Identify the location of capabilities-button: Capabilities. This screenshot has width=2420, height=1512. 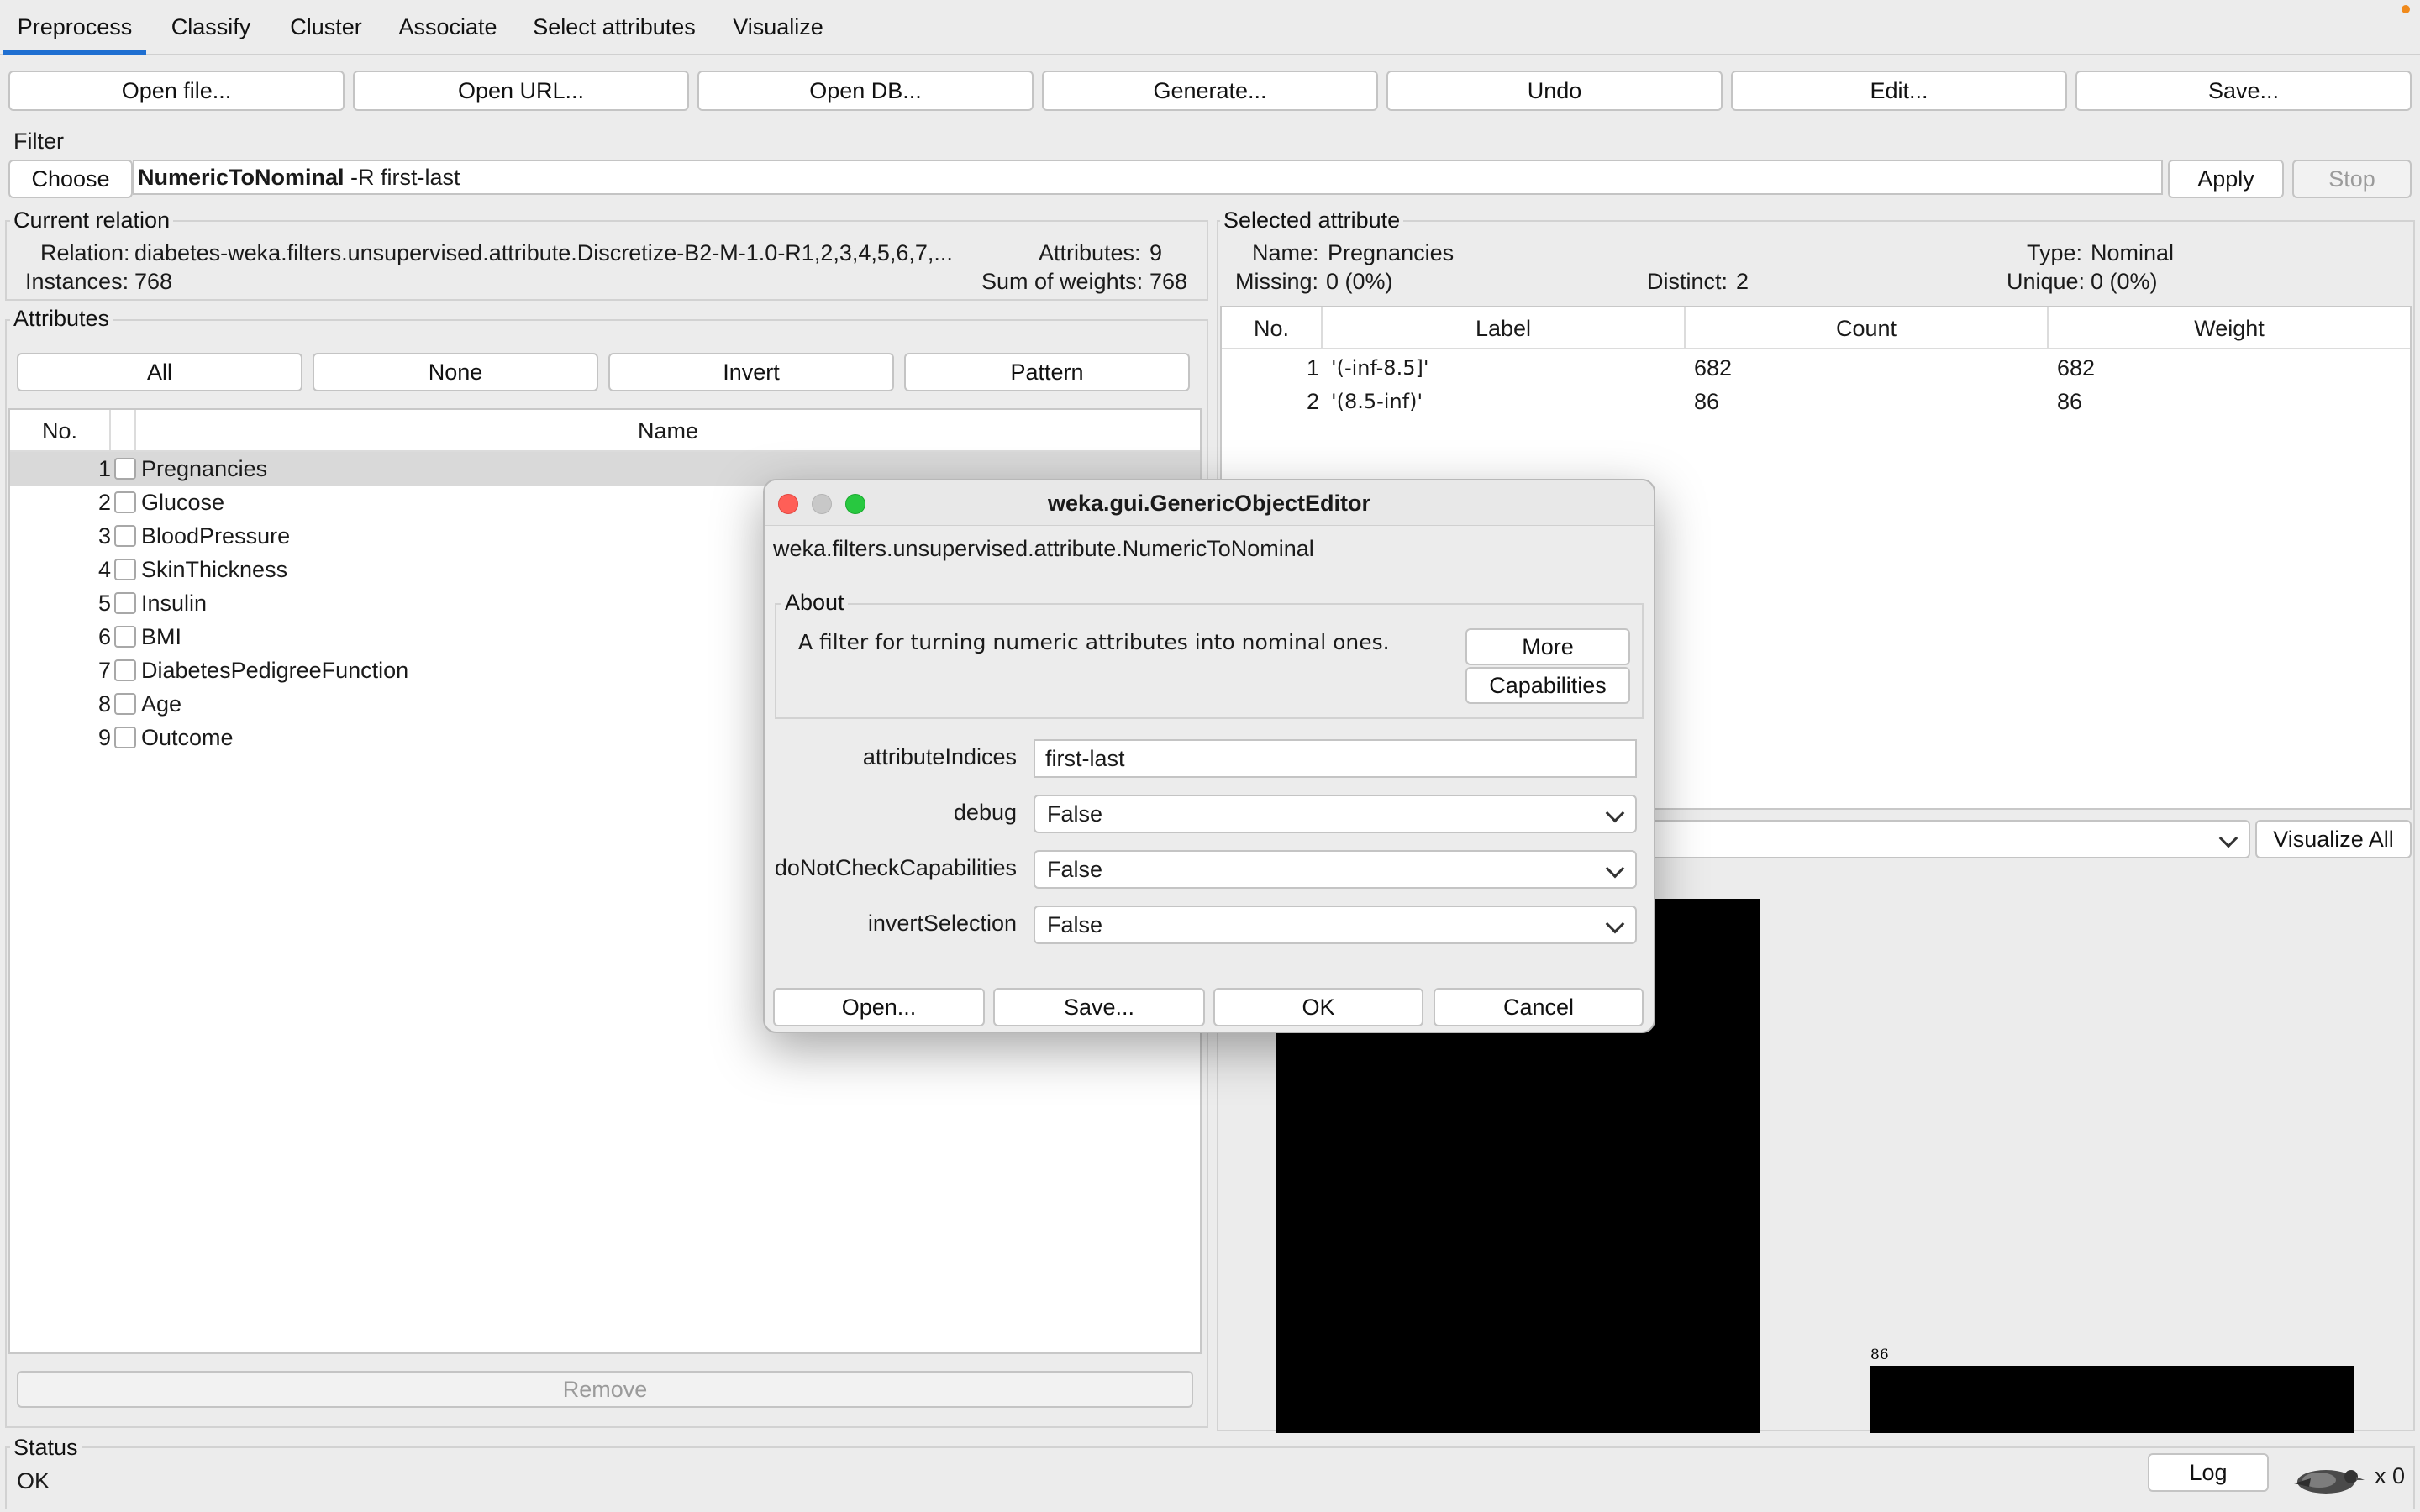
(1547, 685).